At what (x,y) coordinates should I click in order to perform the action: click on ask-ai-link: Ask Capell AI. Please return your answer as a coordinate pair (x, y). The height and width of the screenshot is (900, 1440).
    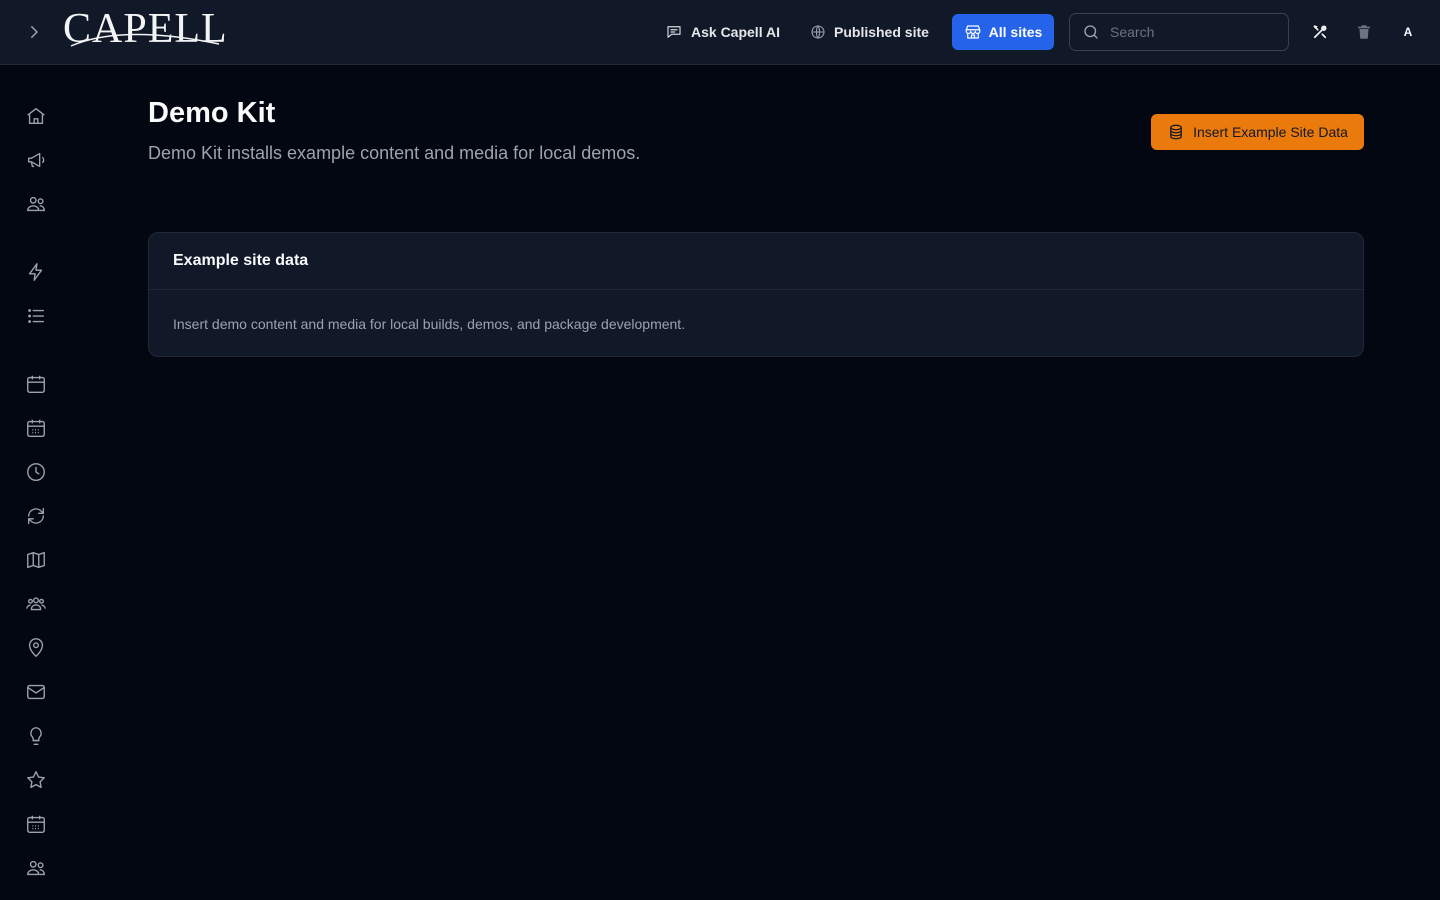
    Looking at the image, I should click on (722, 32).